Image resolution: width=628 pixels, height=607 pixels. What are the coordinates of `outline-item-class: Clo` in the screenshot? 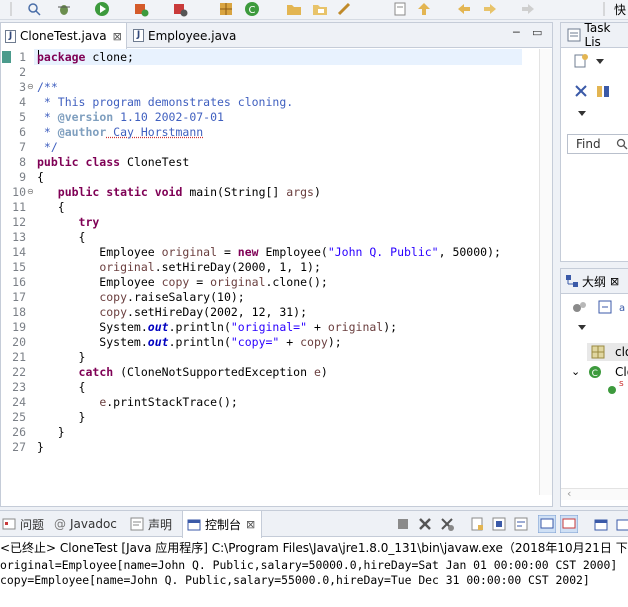 It's located at (621, 372).